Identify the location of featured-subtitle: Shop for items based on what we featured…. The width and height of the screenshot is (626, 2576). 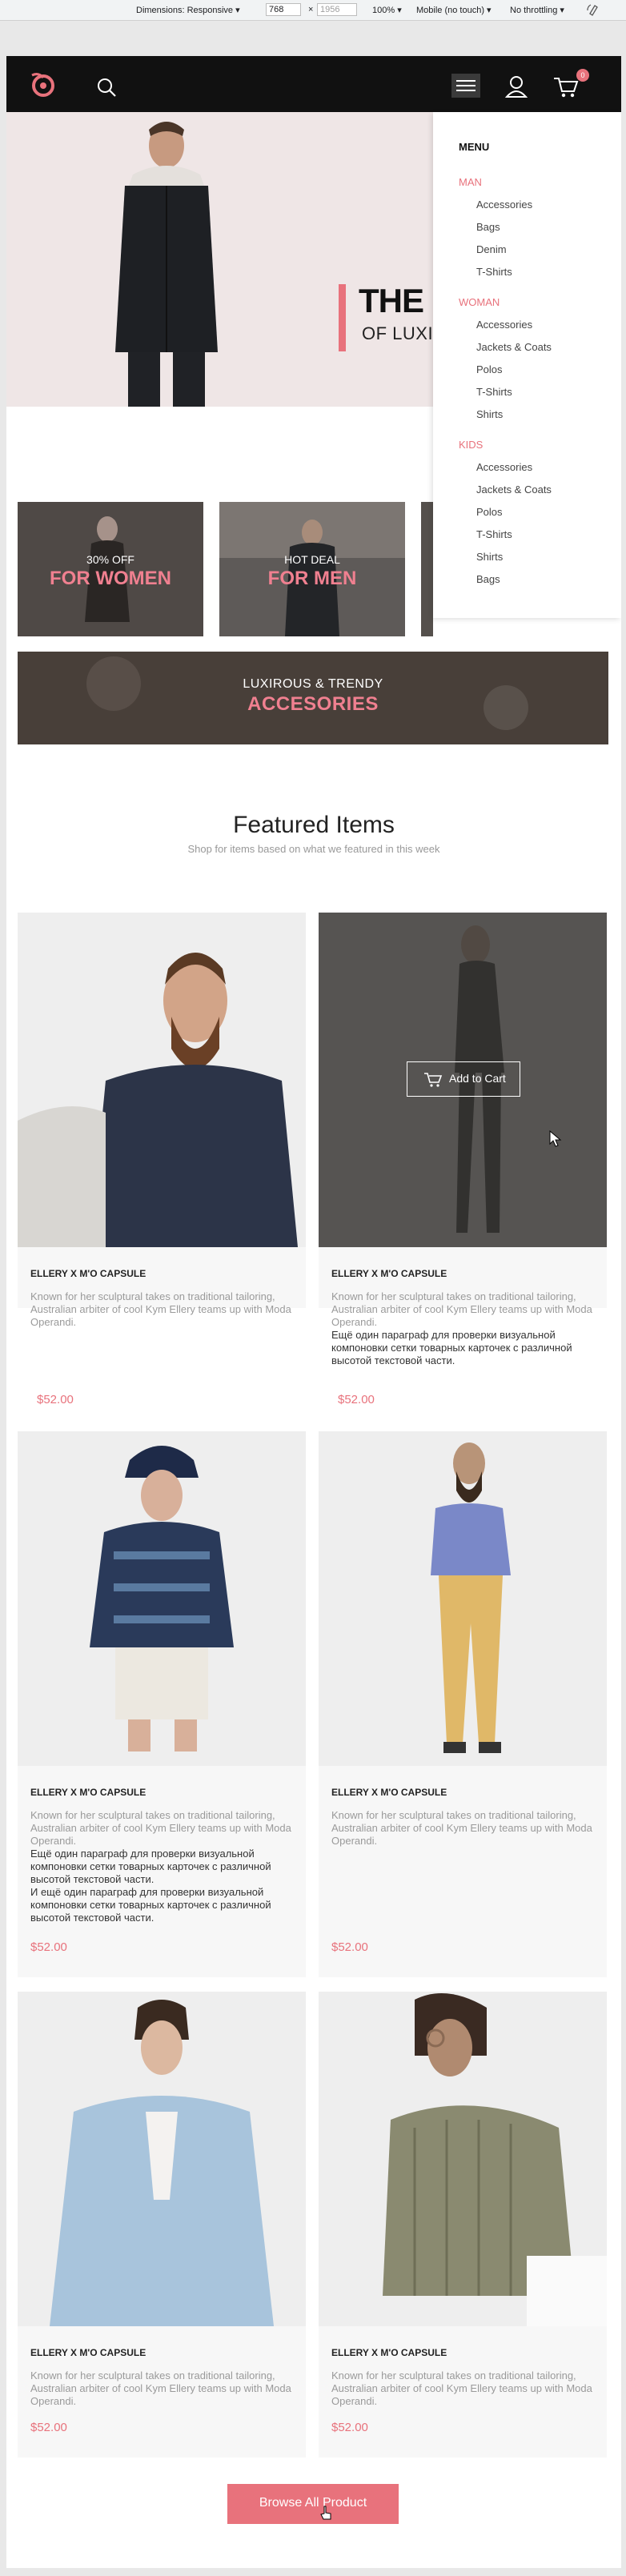
(313, 849).